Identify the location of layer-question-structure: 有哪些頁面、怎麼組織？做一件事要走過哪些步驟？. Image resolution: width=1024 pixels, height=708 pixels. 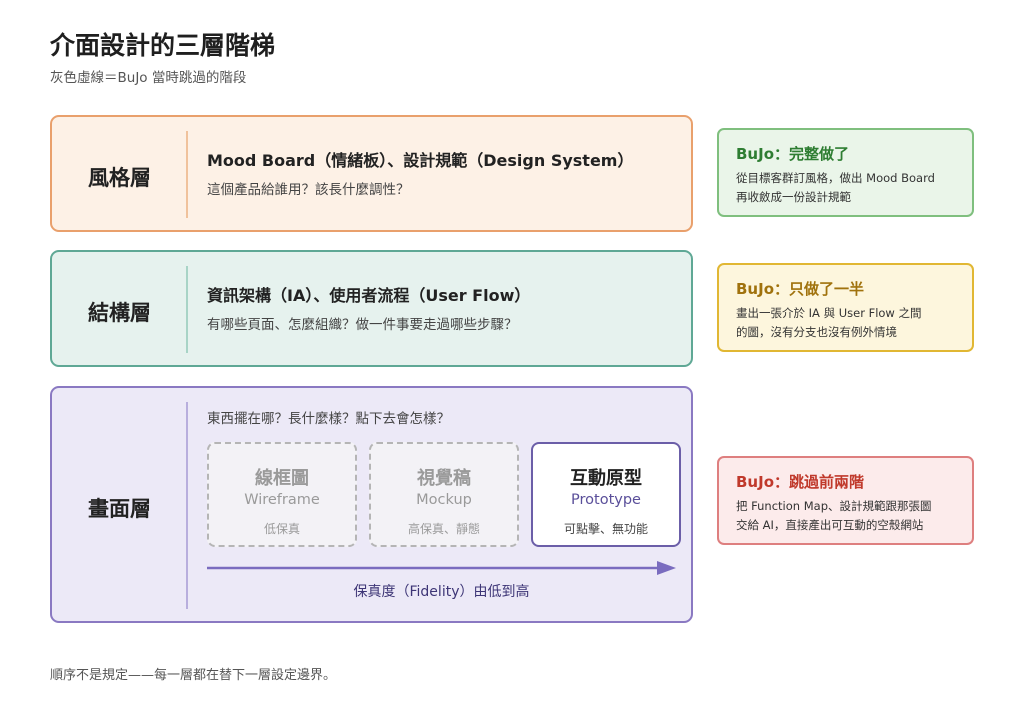
(362, 325).